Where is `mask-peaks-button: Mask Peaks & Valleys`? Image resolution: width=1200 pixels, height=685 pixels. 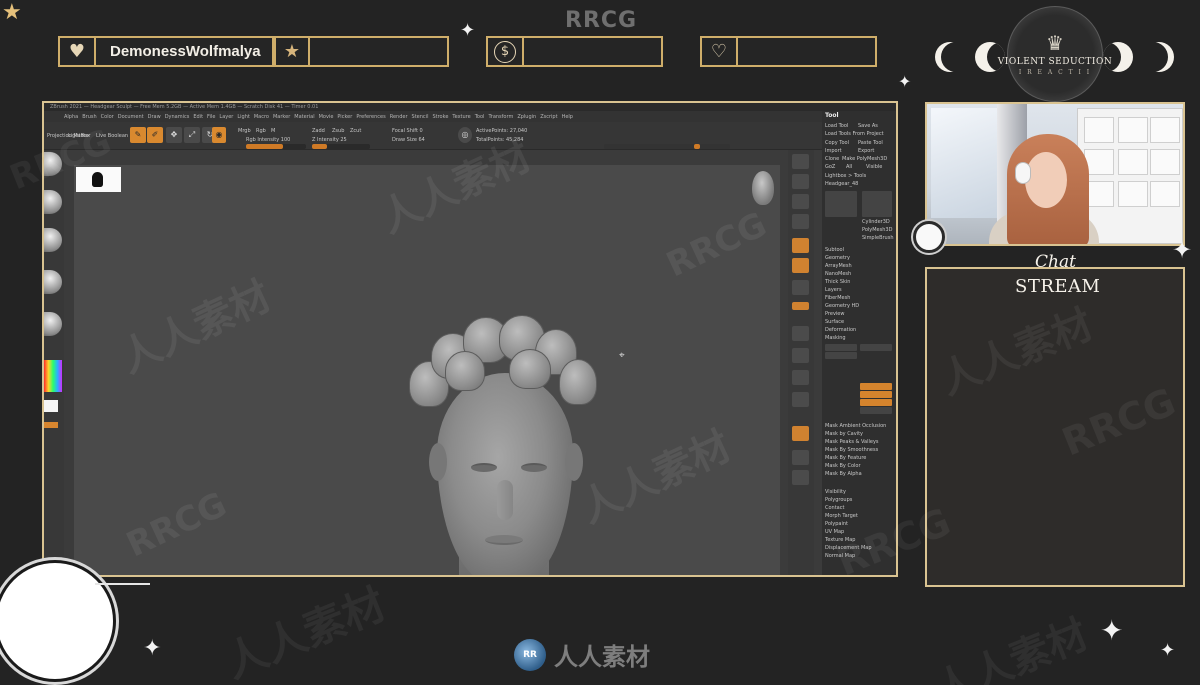 mask-peaks-button: Mask Peaks & Valleys is located at coordinates (852, 442).